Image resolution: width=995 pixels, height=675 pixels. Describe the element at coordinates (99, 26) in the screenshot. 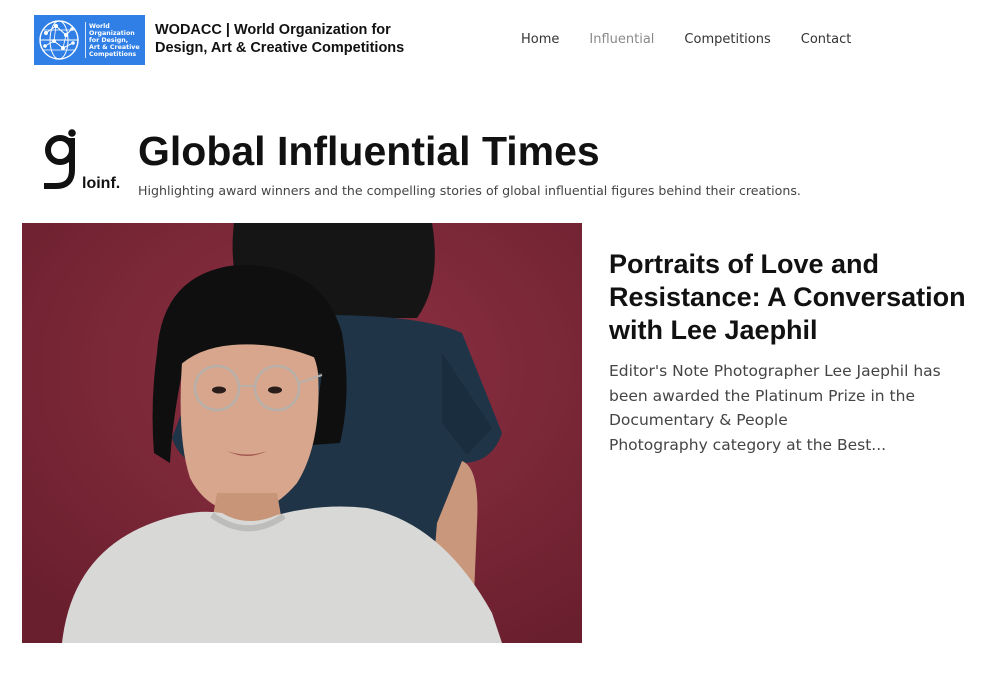

I see `logo-line: World` at that location.